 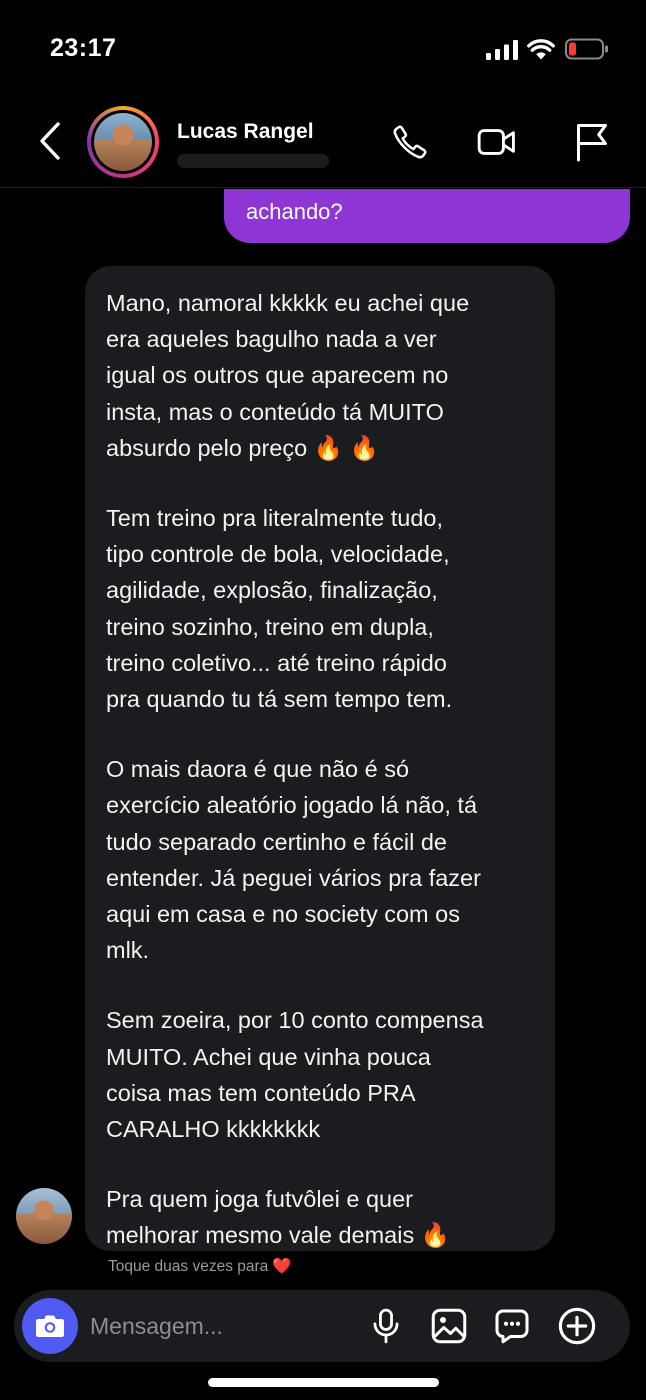 I want to click on wifi-icon, so click(x=541, y=49).